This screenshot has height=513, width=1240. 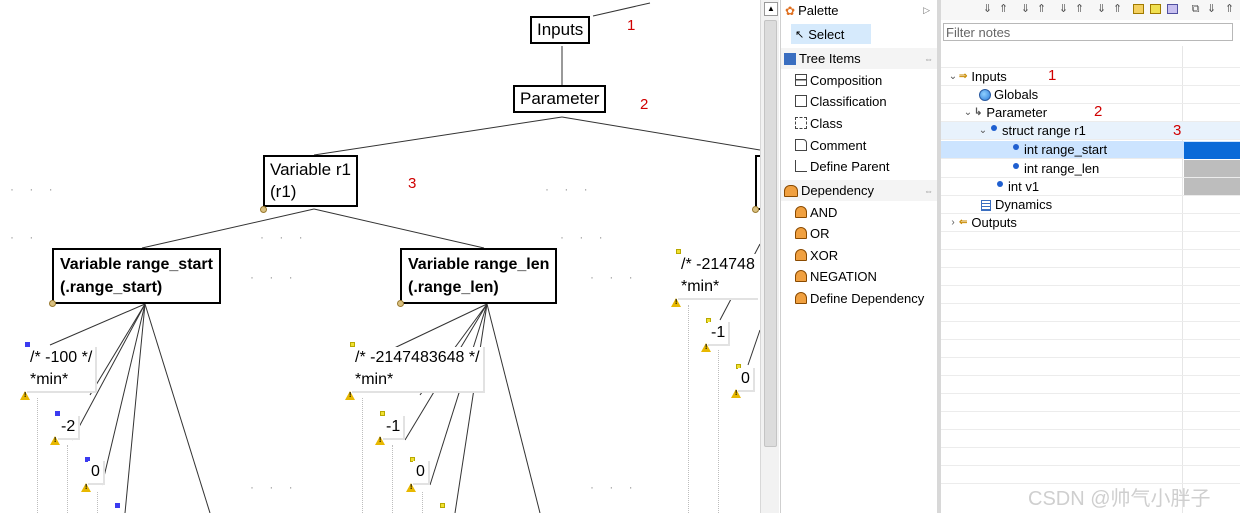 What do you see at coordinates (791, 190) in the screenshot?
I see `dependency-icon` at bounding box center [791, 190].